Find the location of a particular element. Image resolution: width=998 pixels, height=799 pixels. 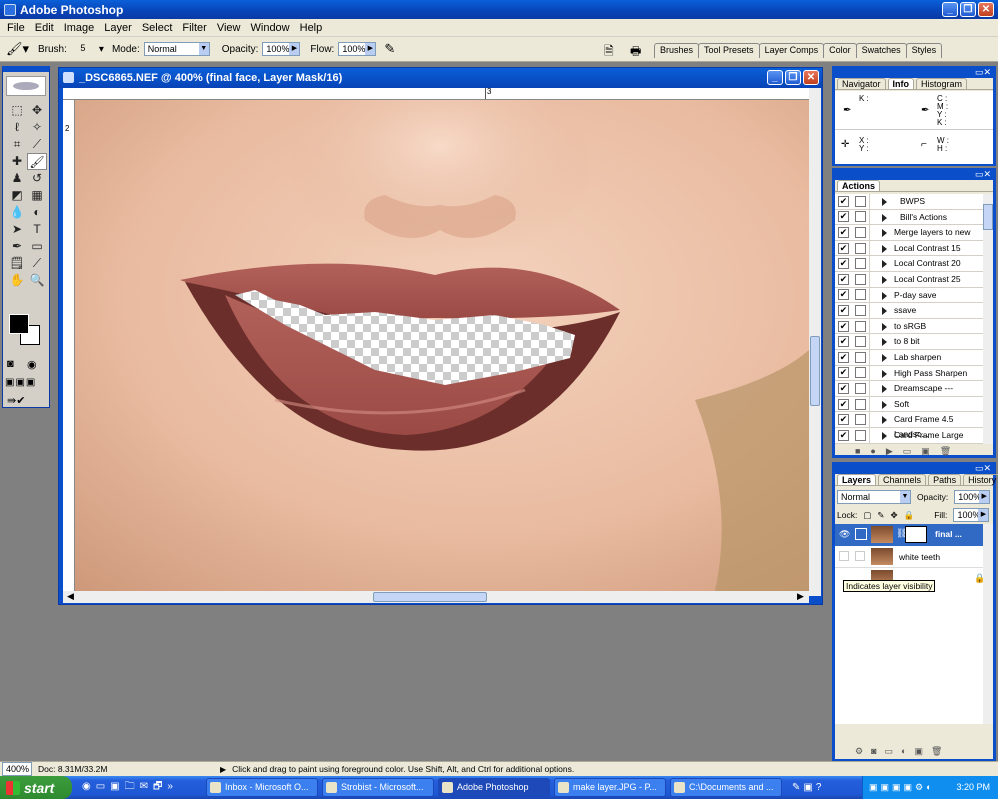

minimize-button: _ is located at coordinates (950, 9).